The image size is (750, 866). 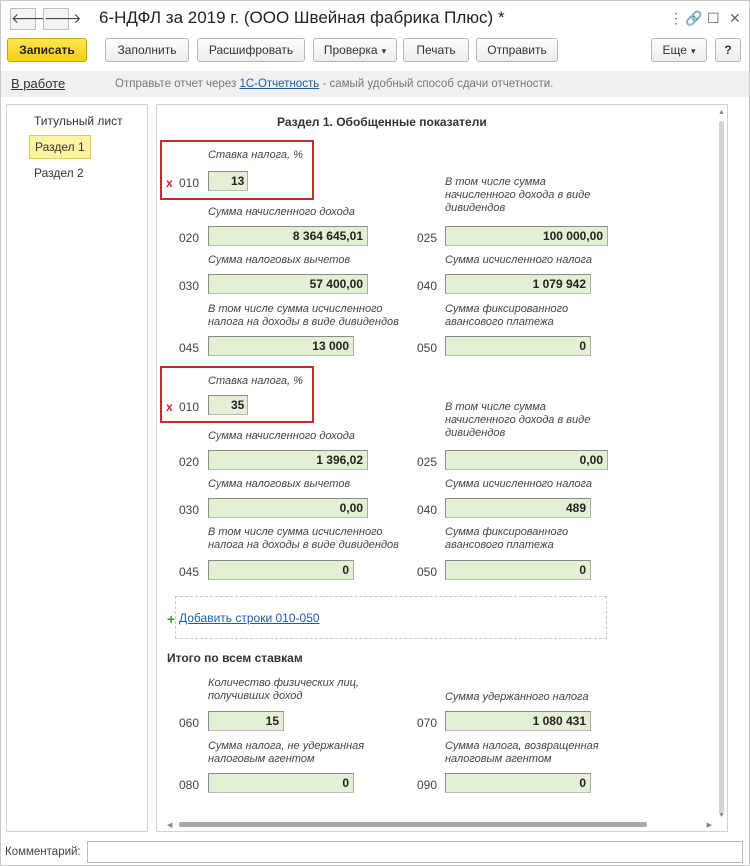 What do you see at coordinates (709, 825) in the screenshot?
I see `scroll-right-icon: ▶` at bounding box center [709, 825].